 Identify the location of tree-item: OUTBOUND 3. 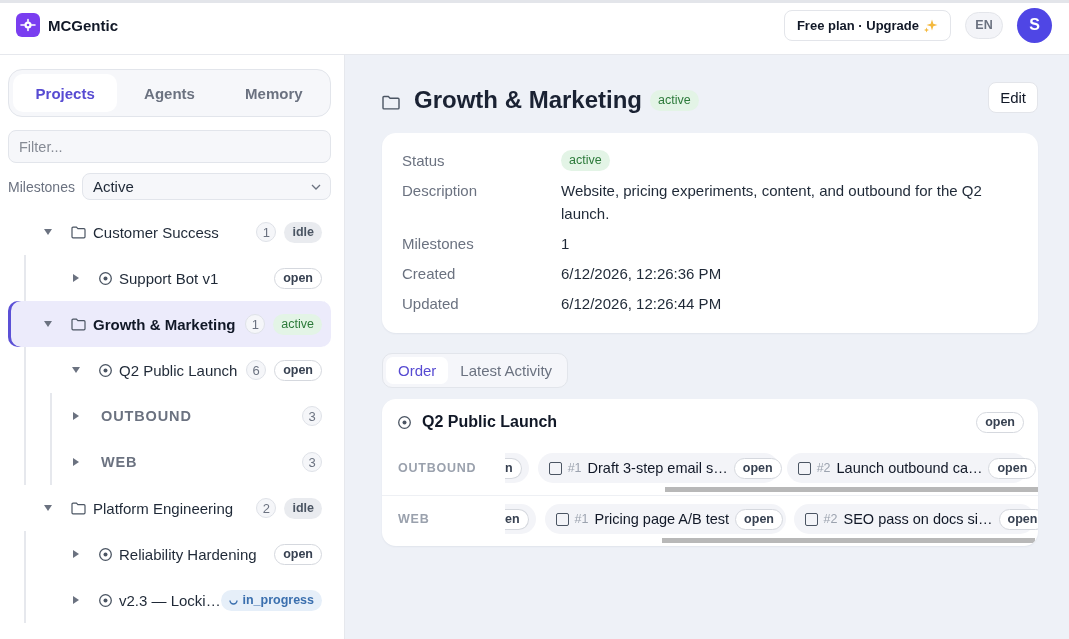
(191, 416).